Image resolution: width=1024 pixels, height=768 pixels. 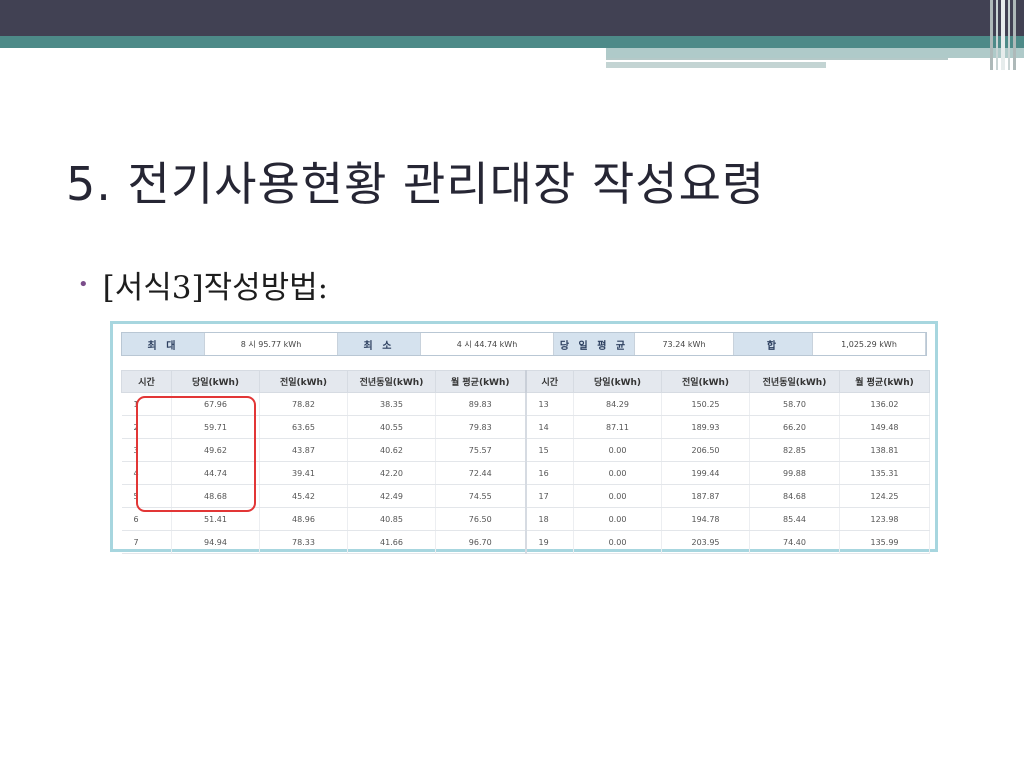 I want to click on table-cell: 2, so click(x=146, y=427).